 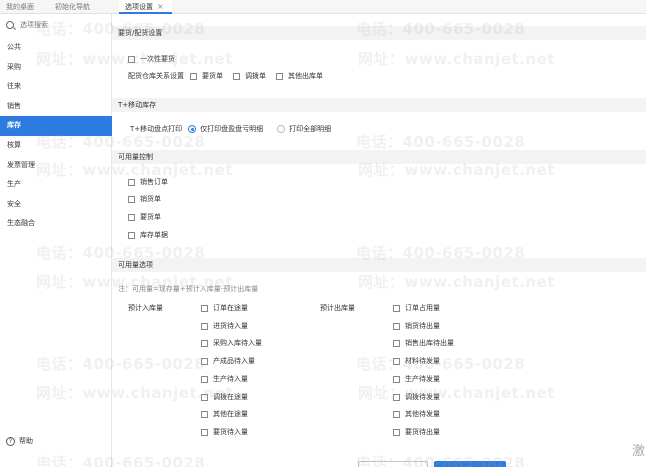 What do you see at coordinates (139, 7) in the screenshot?
I see `tab-option-settings-label: 选项设置` at bounding box center [139, 7].